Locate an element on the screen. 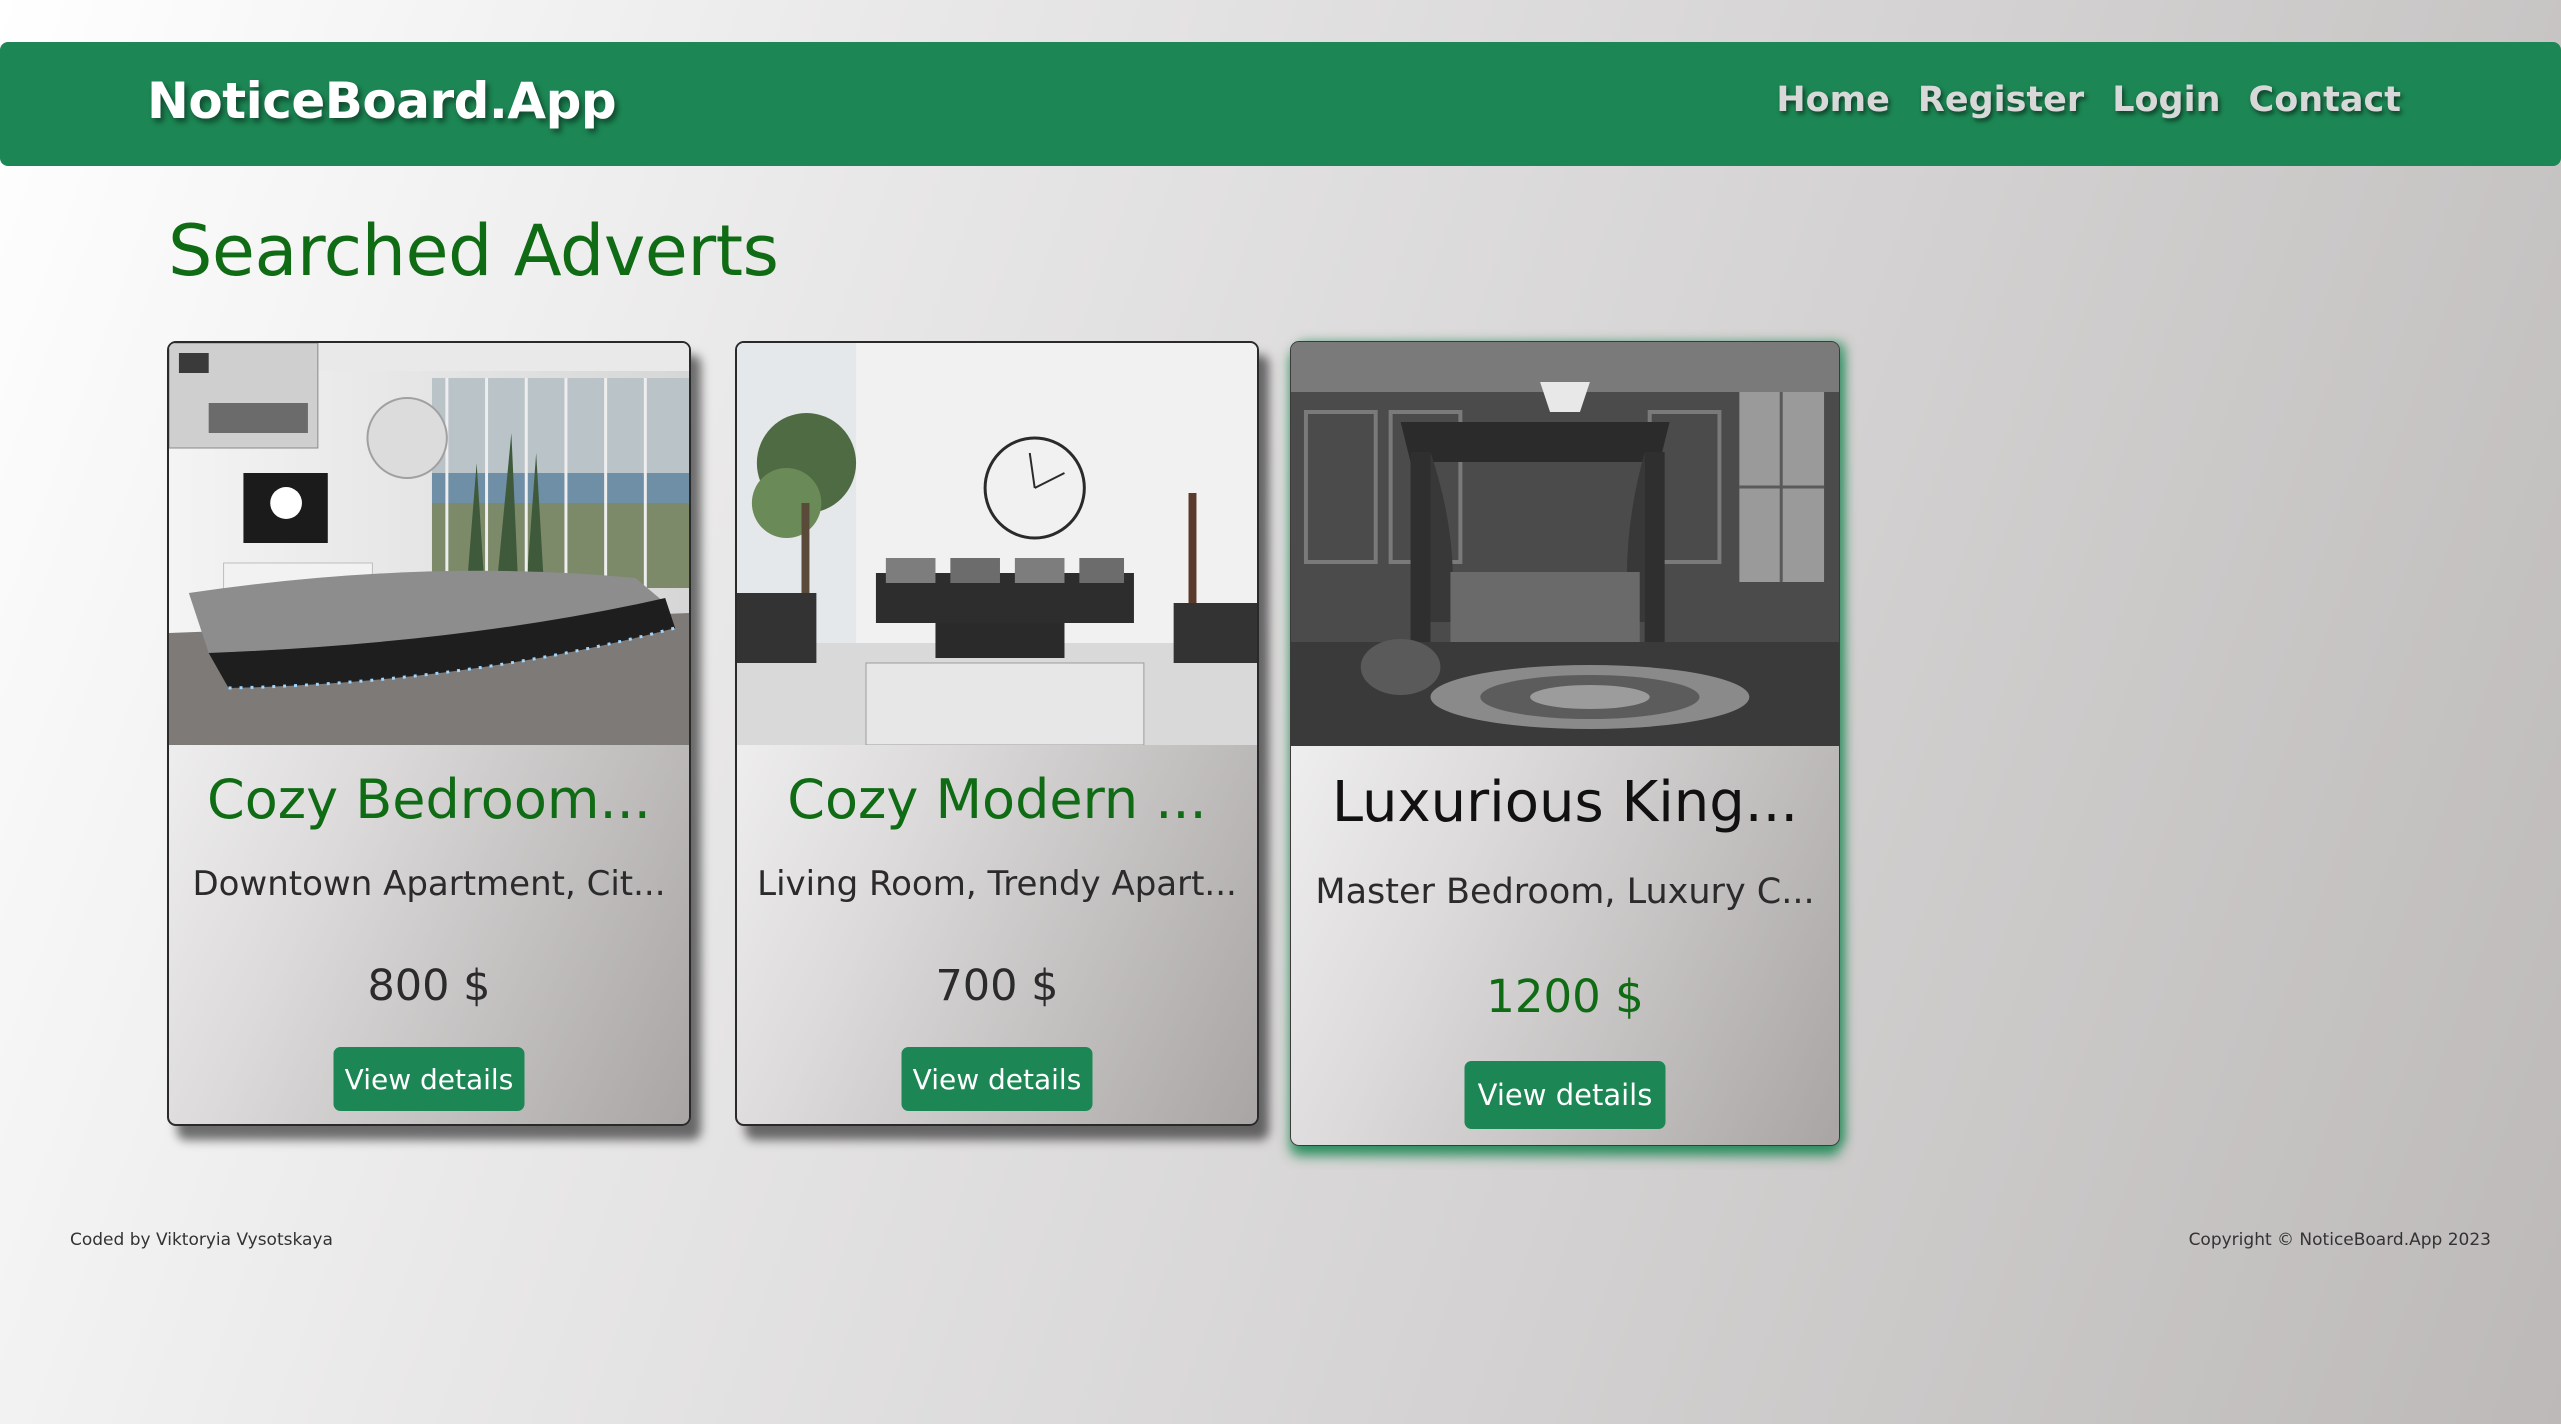 This screenshot has height=1424, width=2561. nav-link-register: Register is located at coordinates (2001, 100).